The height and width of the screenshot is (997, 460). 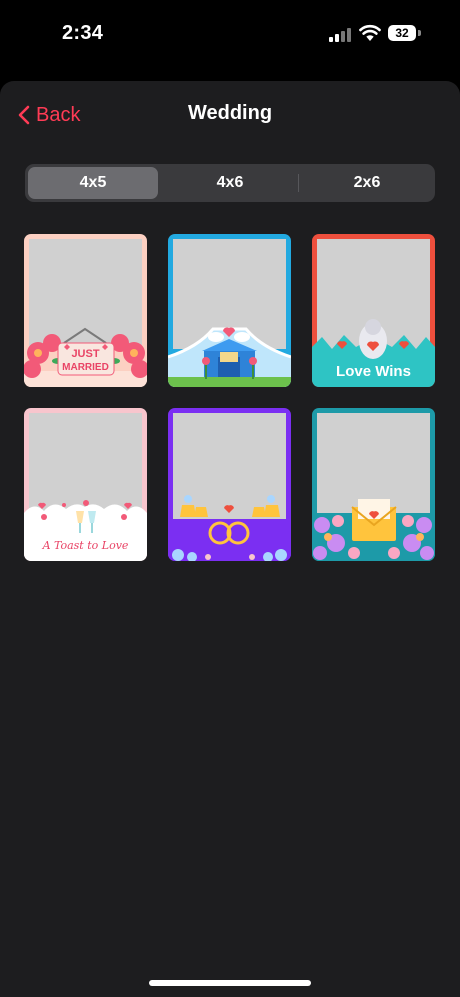 I want to click on sign-text-line2: MARRIED, so click(x=85, y=367).